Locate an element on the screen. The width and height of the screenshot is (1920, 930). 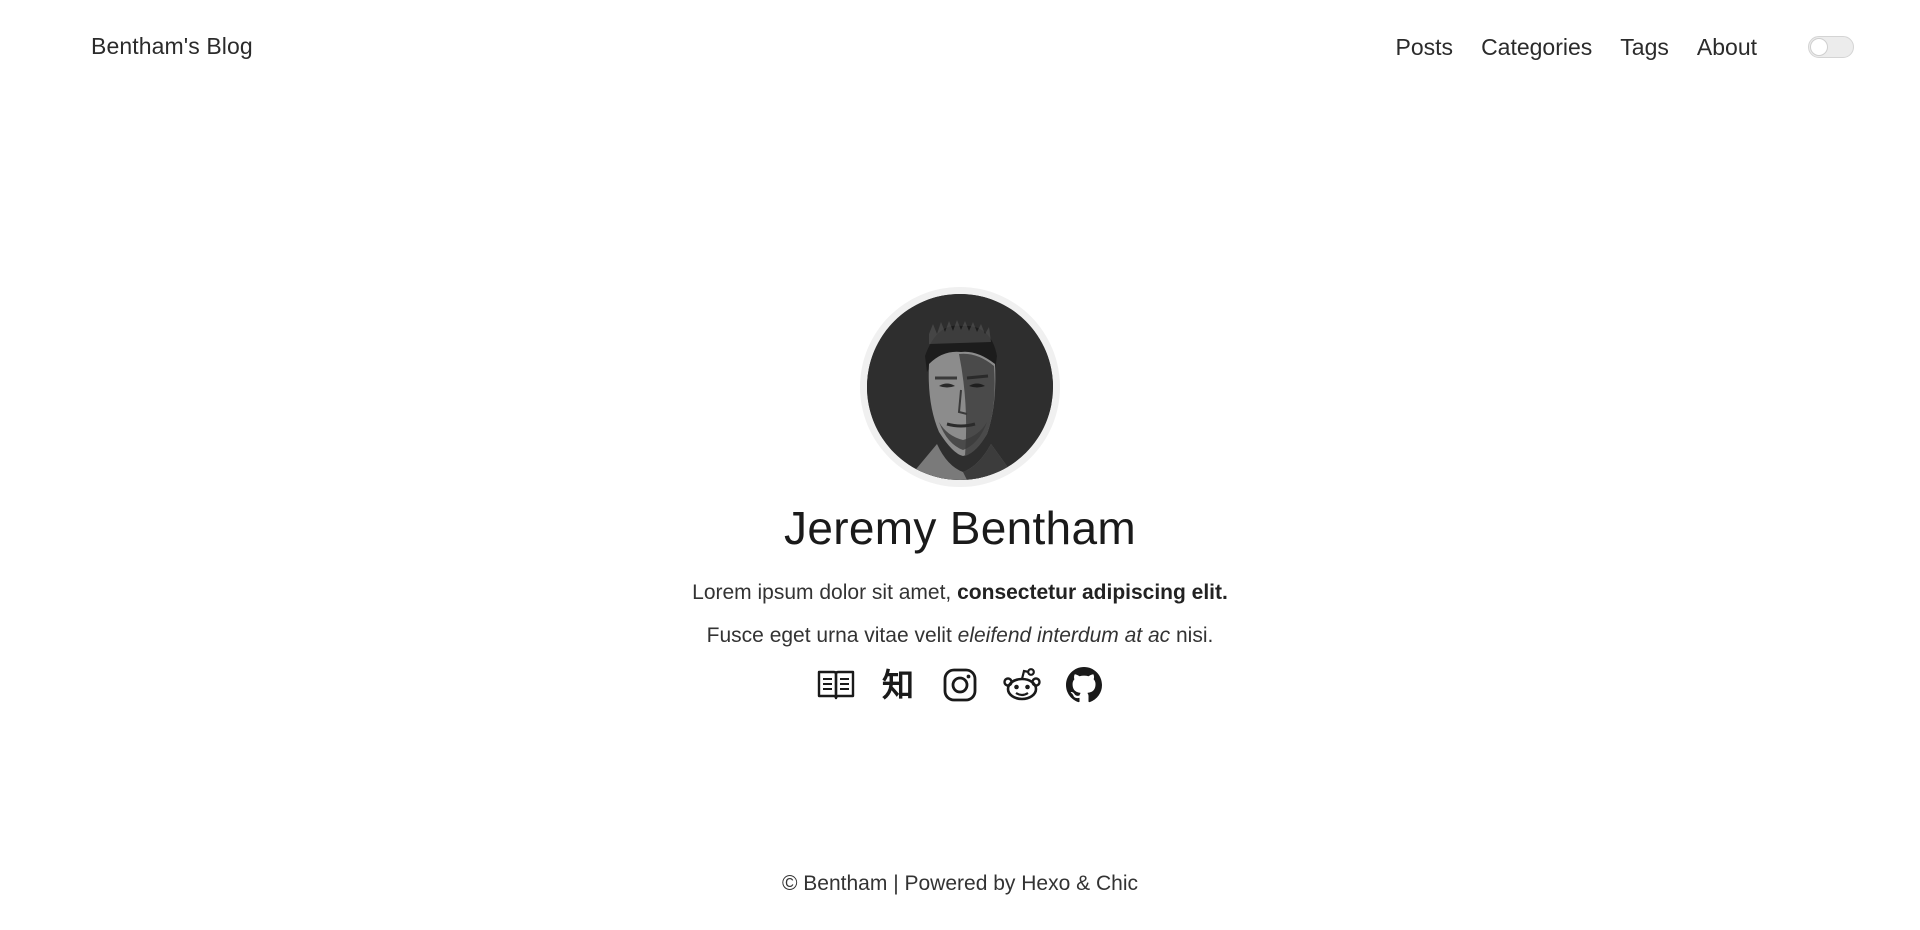
bio-line-1-bold: consectetur adipiscing elit. is located at coordinates (1092, 592).